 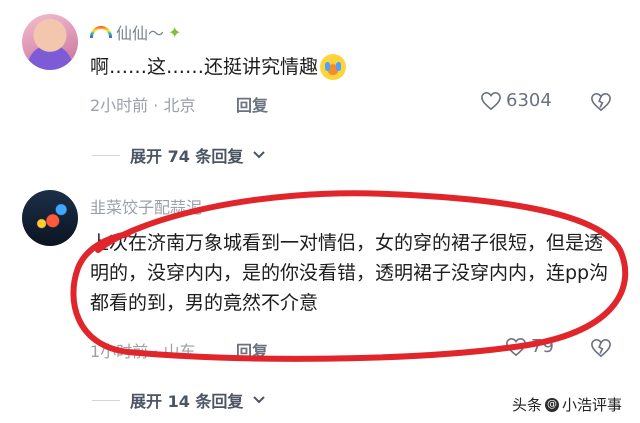 I want to click on expand-replies-button: 展开 74 条回复, so click(x=179, y=155).